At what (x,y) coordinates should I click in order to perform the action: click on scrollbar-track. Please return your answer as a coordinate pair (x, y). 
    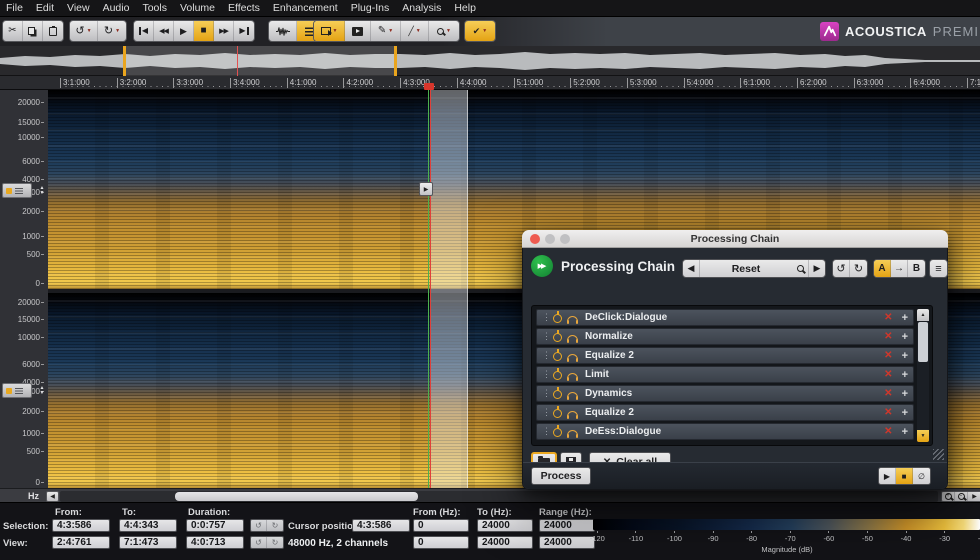
    Looking at the image, I should click on (499, 496).